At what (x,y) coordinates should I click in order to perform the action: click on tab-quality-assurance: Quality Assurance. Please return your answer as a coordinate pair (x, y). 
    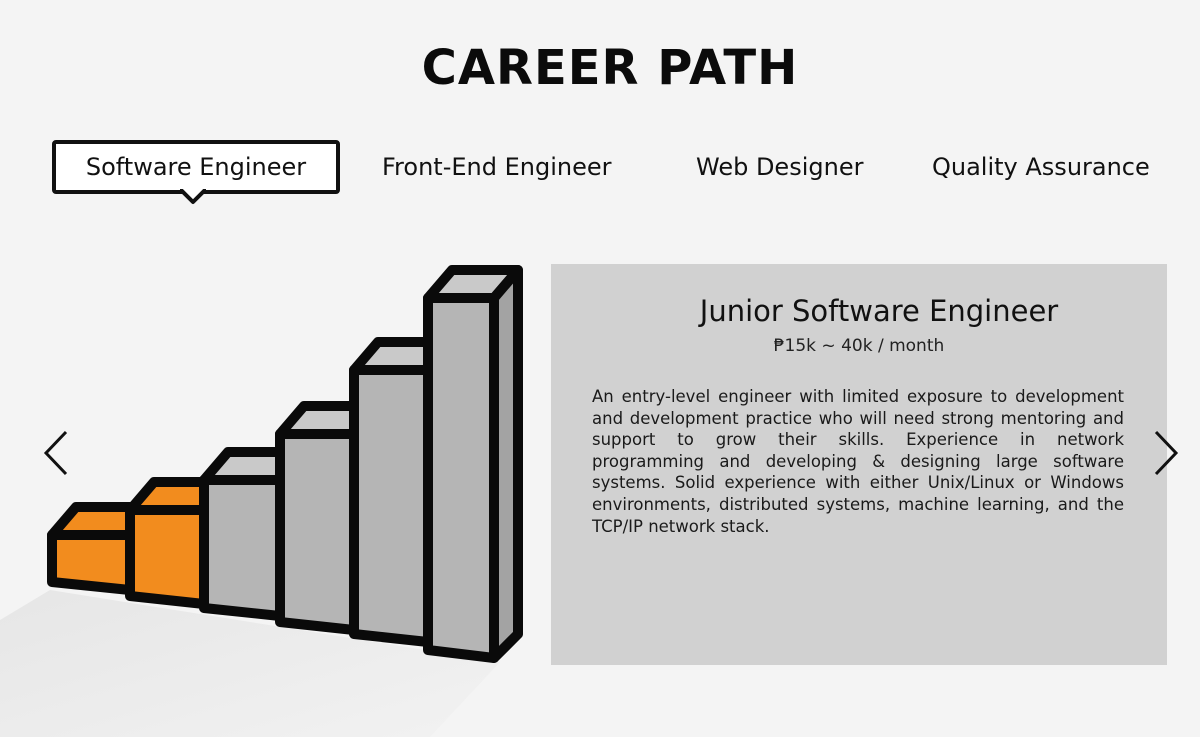
    Looking at the image, I should click on (1041, 167).